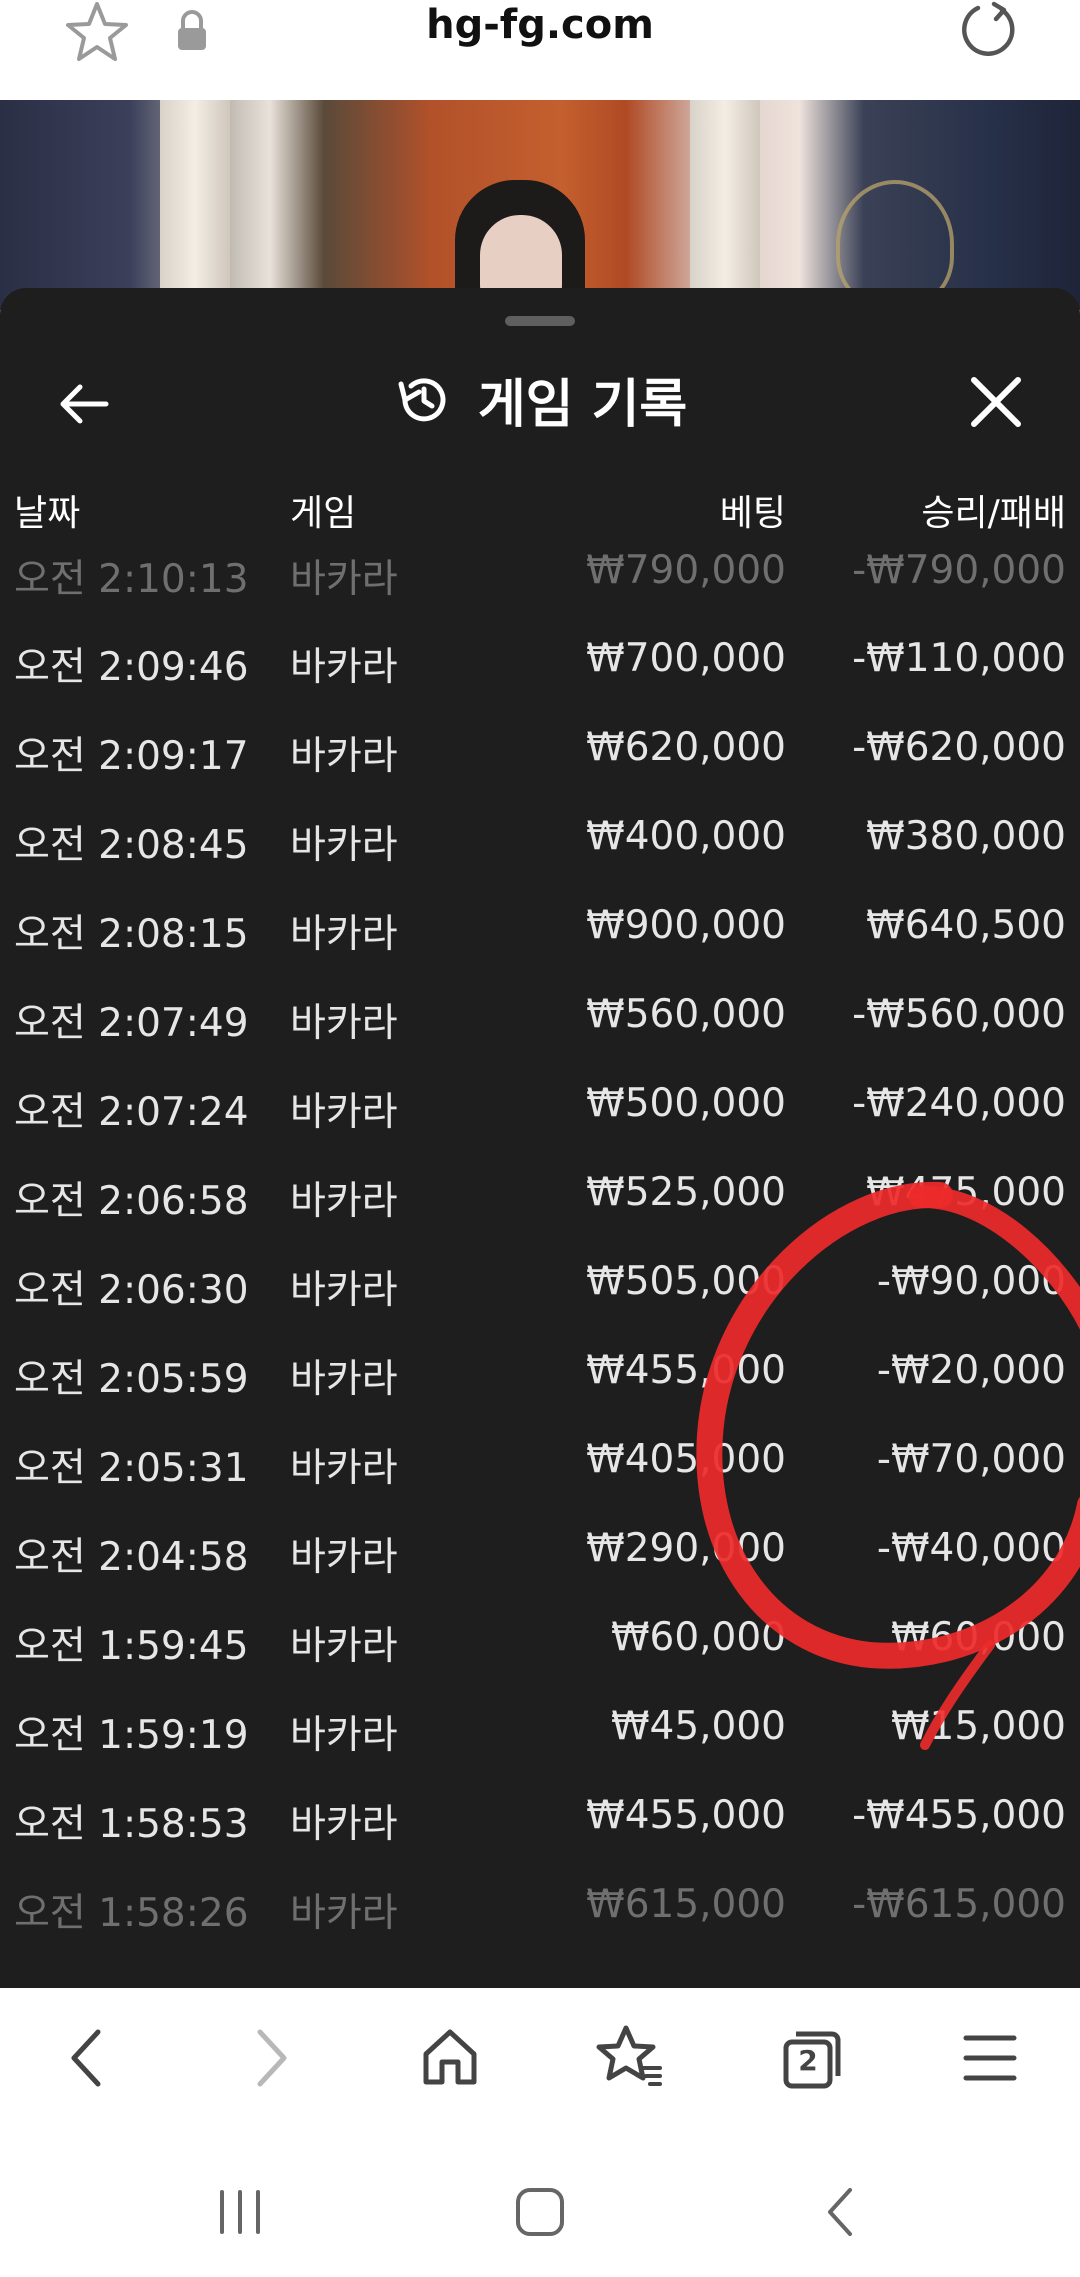  What do you see at coordinates (131, 667) in the screenshot?
I see `row-time: 오전 2:09:46` at bounding box center [131, 667].